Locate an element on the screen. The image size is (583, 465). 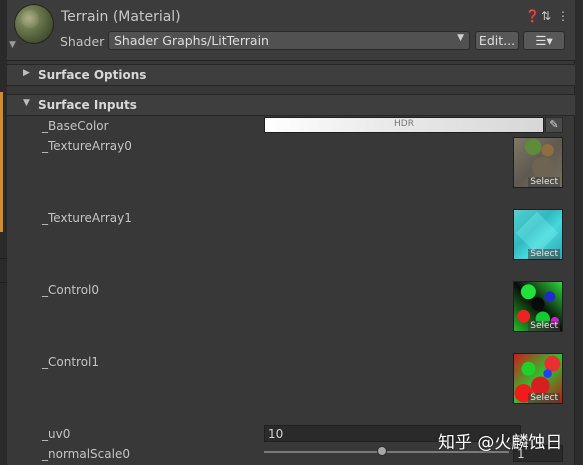
section-surface-options: ▶ Surface Options is located at coordinates (291, 75).